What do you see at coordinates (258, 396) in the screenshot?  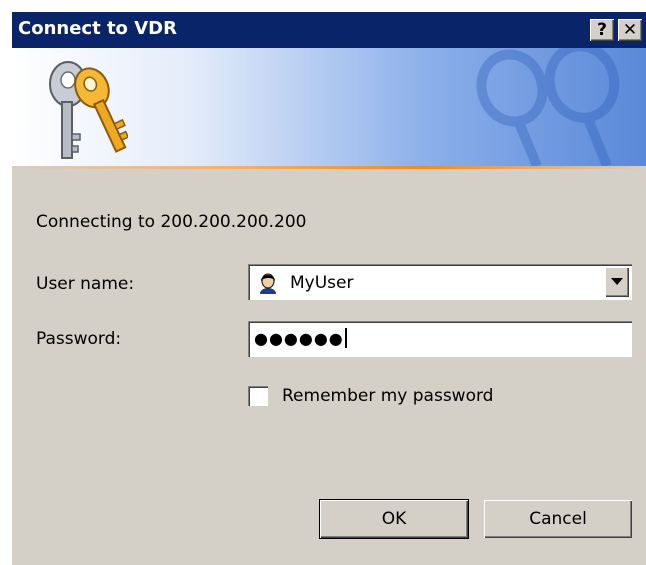 I see `remember-password-checkbox` at bounding box center [258, 396].